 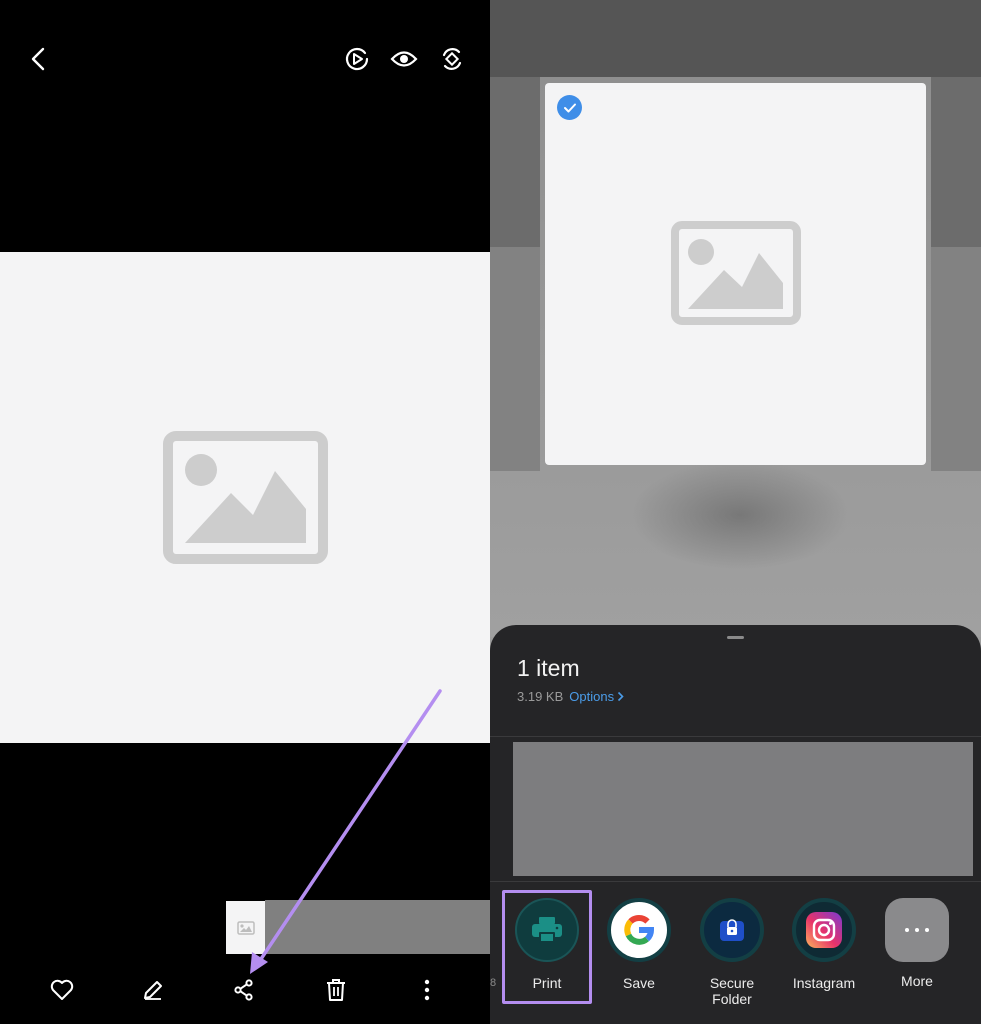 What do you see at coordinates (639, 983) in the screenshot?
I see `app-label: Save` at bounding box center [639, 983].